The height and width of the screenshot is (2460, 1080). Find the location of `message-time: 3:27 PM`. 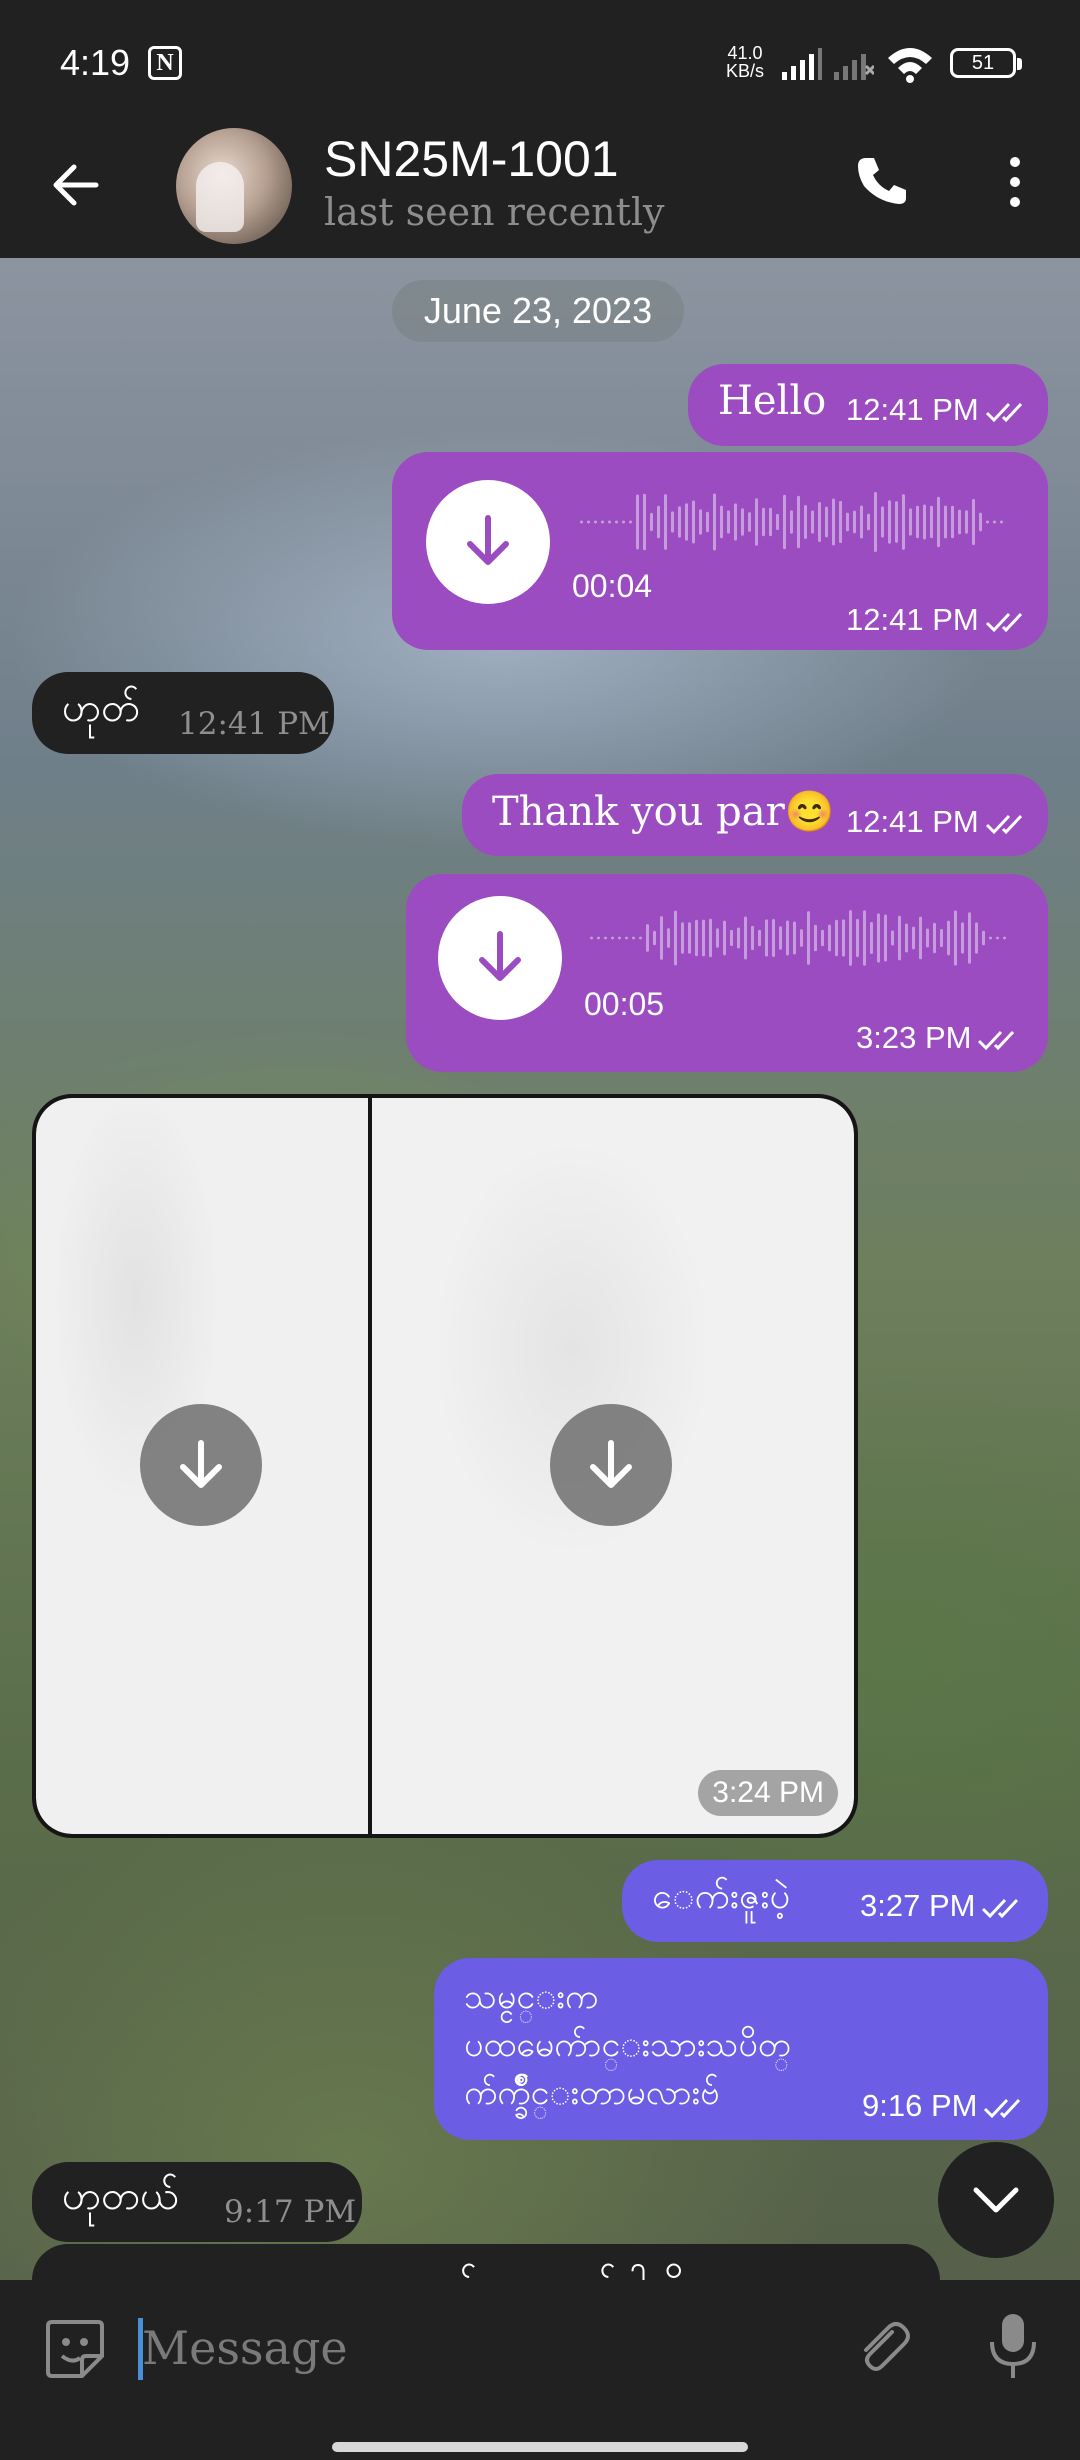

message-time: 3:27 PM is located at coordinates (918, 1905).